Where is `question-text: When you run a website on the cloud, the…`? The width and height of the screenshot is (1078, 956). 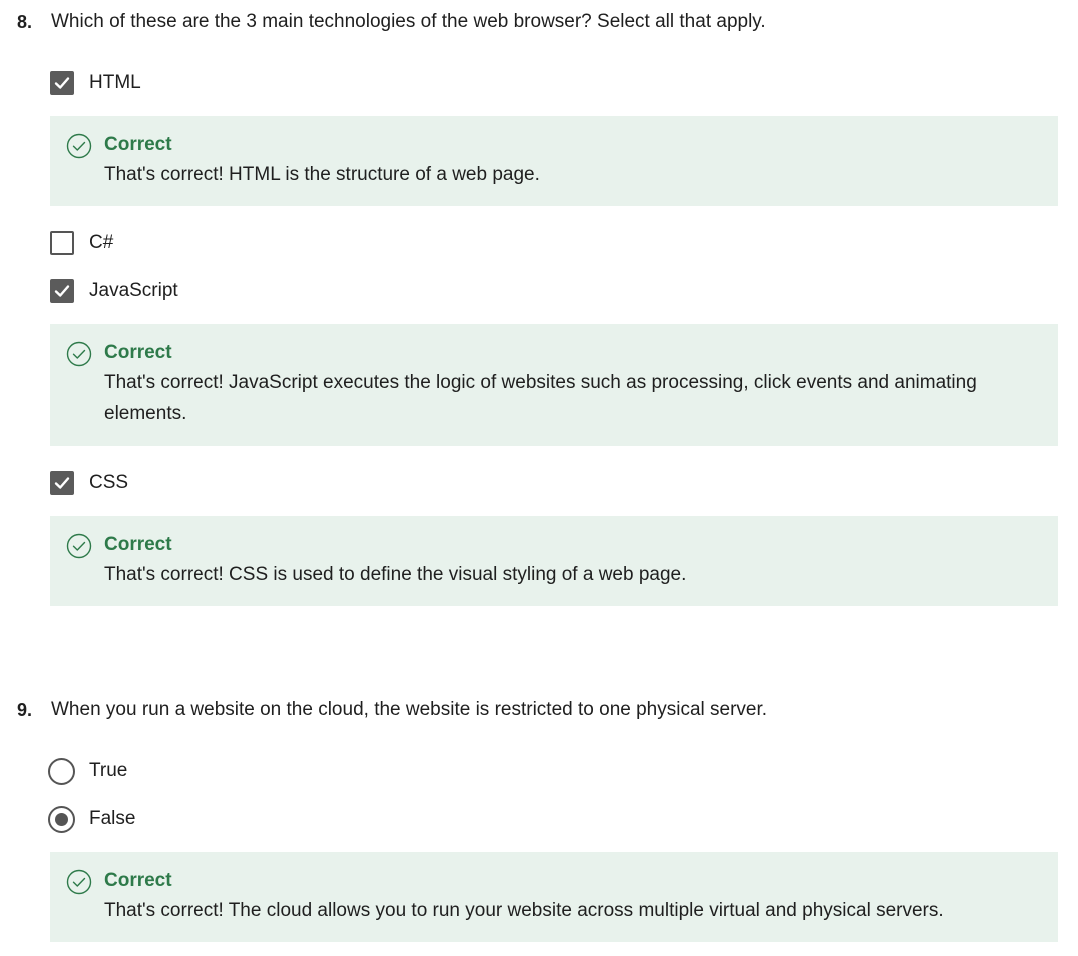
question-text: When you run a website on the cloud, the… is located at coordinates (409, 709).